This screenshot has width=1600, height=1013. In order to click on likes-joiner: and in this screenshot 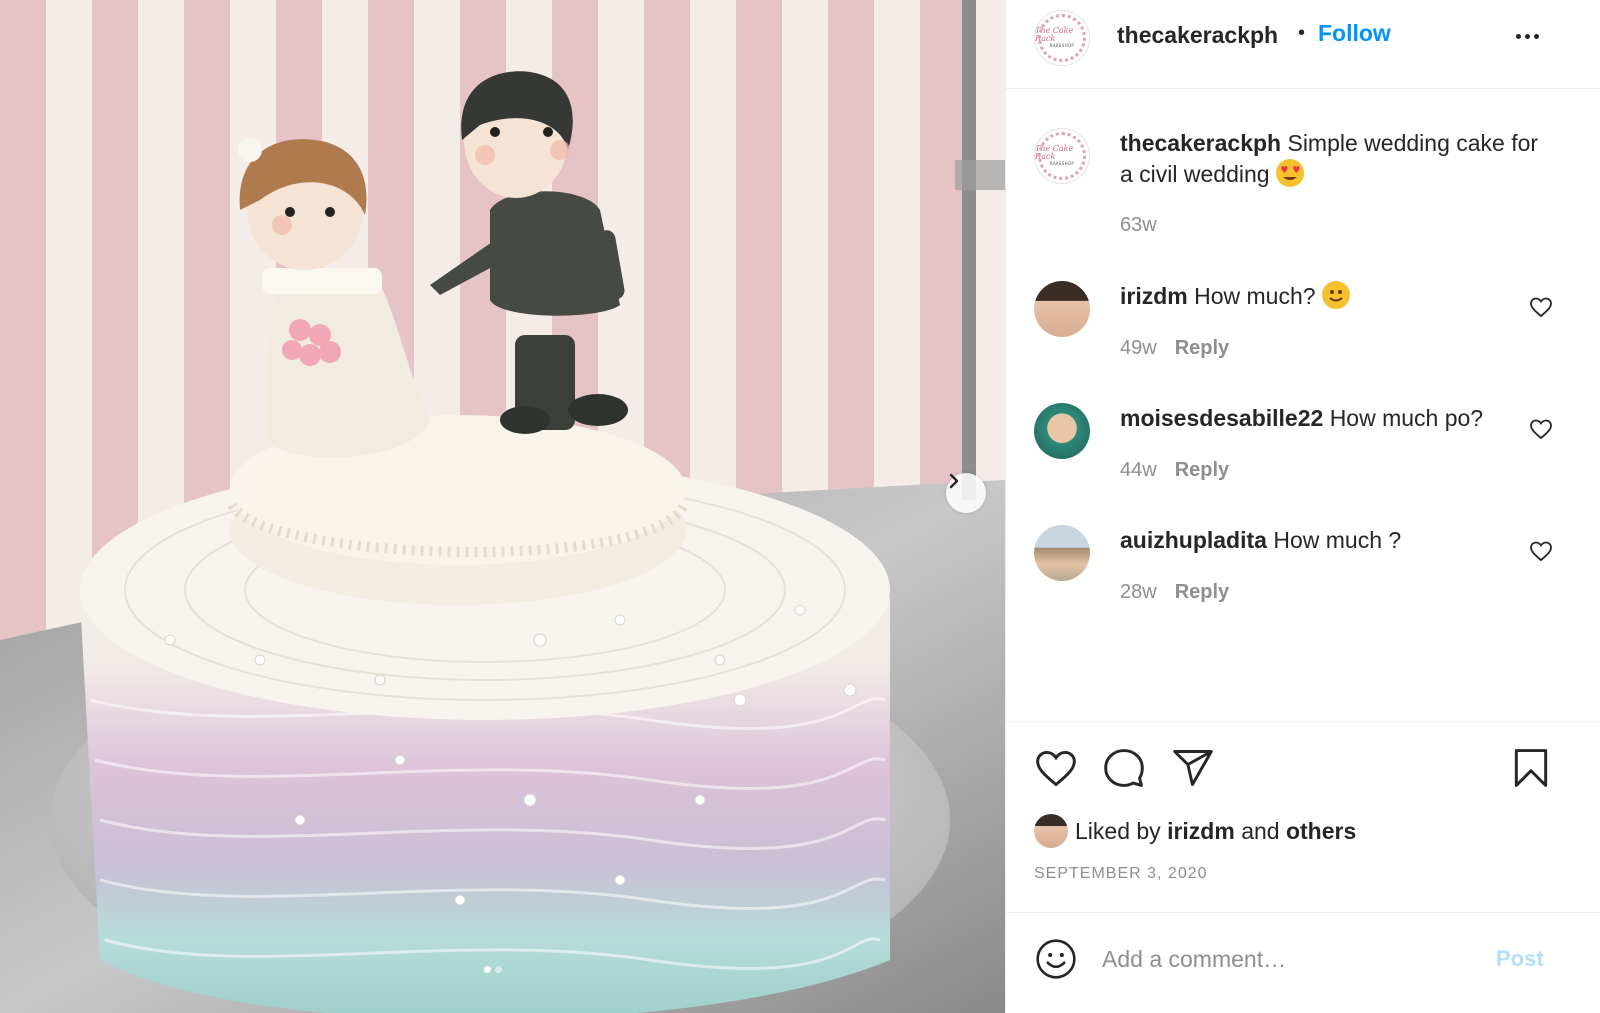, I will do `click(1260, 830)`.